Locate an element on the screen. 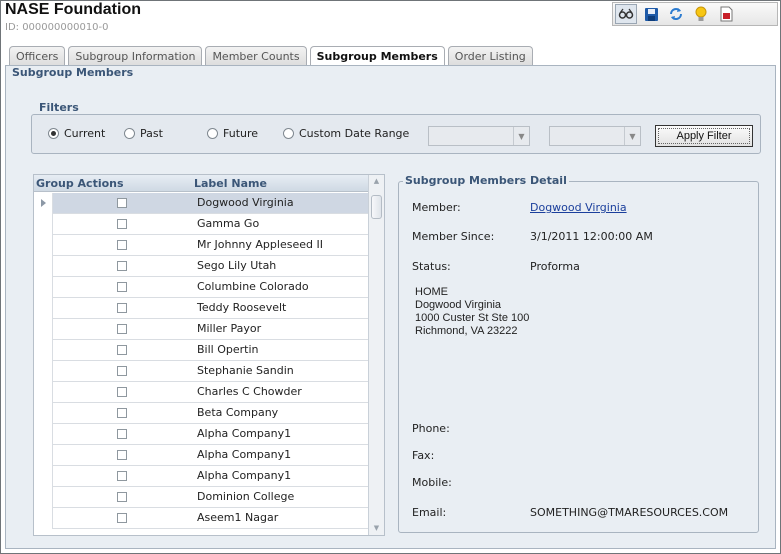 Image resolution: width=781 pixels, height=554 pixels. table-row: Beta Company is located at coordinates (202, 413).